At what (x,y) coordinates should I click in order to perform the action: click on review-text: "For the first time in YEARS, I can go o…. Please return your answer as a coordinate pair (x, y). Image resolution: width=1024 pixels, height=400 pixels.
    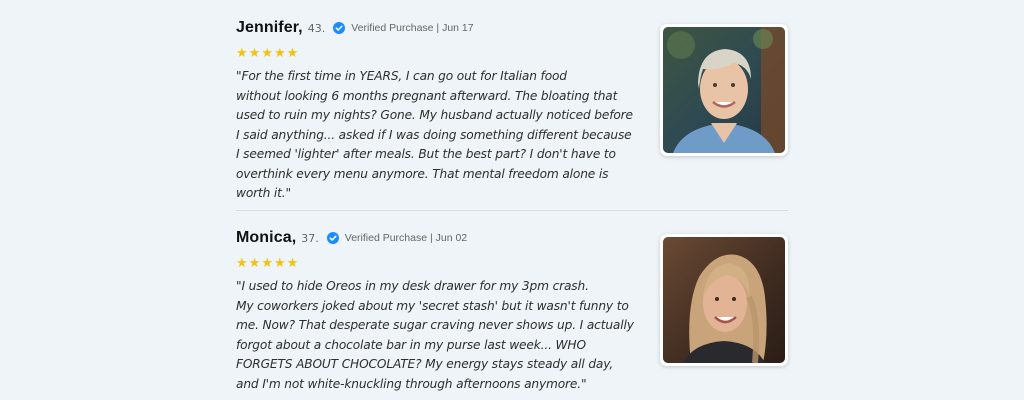
    Looking at the image, I should click on (434, 134).